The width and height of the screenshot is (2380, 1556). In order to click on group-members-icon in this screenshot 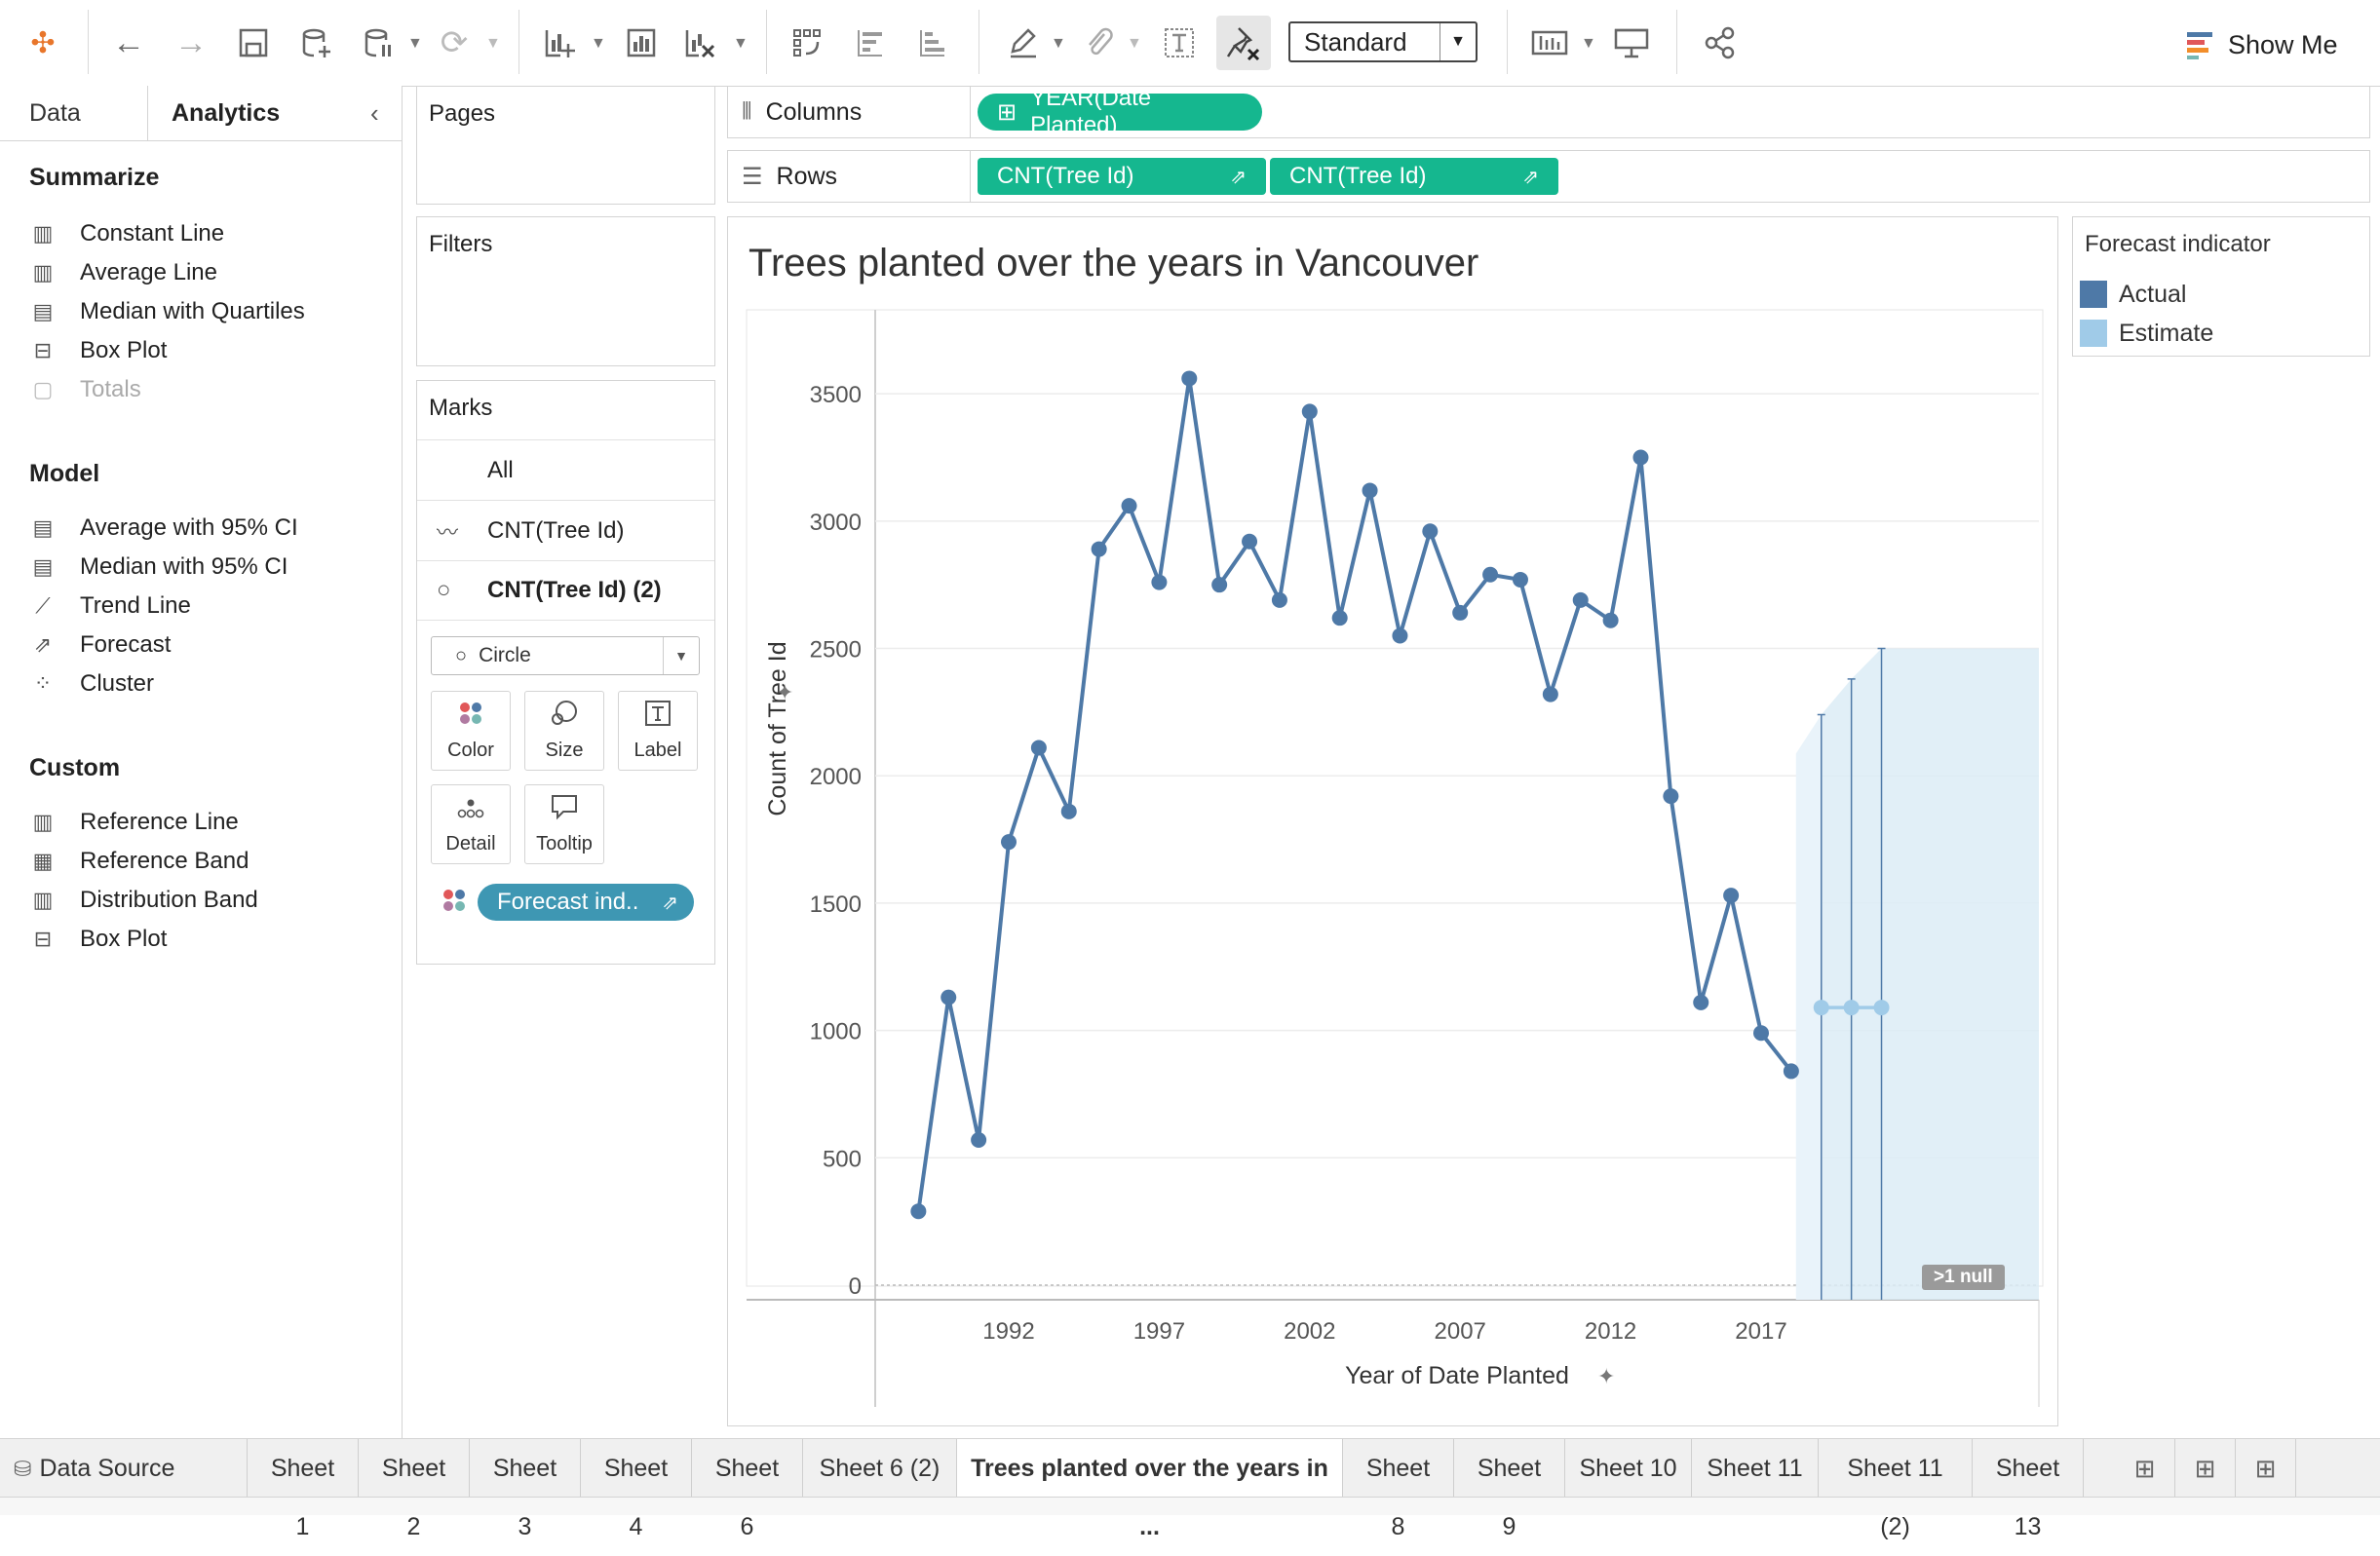, I will do `click(1097, 42)`.